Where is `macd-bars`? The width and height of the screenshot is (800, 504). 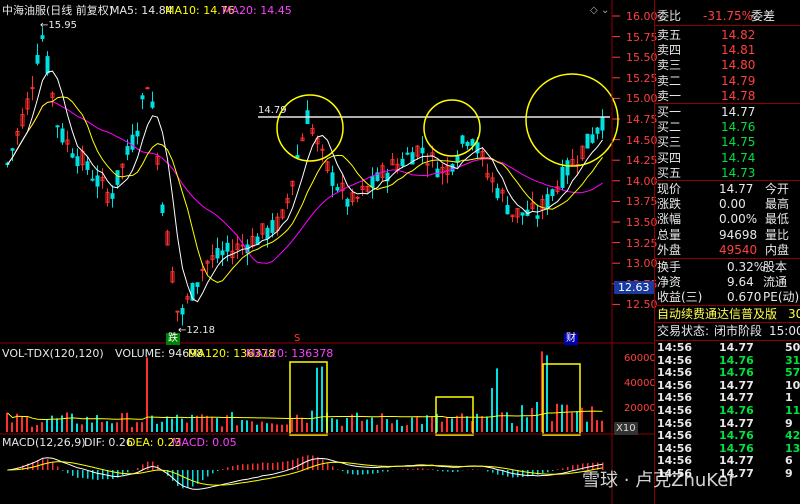 macd-bars is located at coordinates (305, 472).